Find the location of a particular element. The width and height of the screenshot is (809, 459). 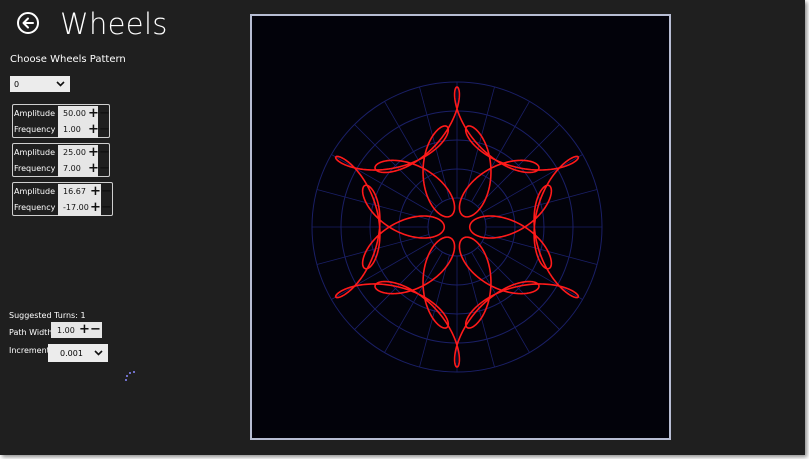

pattern-select-value: 0 is located at coordinates (17, 84).